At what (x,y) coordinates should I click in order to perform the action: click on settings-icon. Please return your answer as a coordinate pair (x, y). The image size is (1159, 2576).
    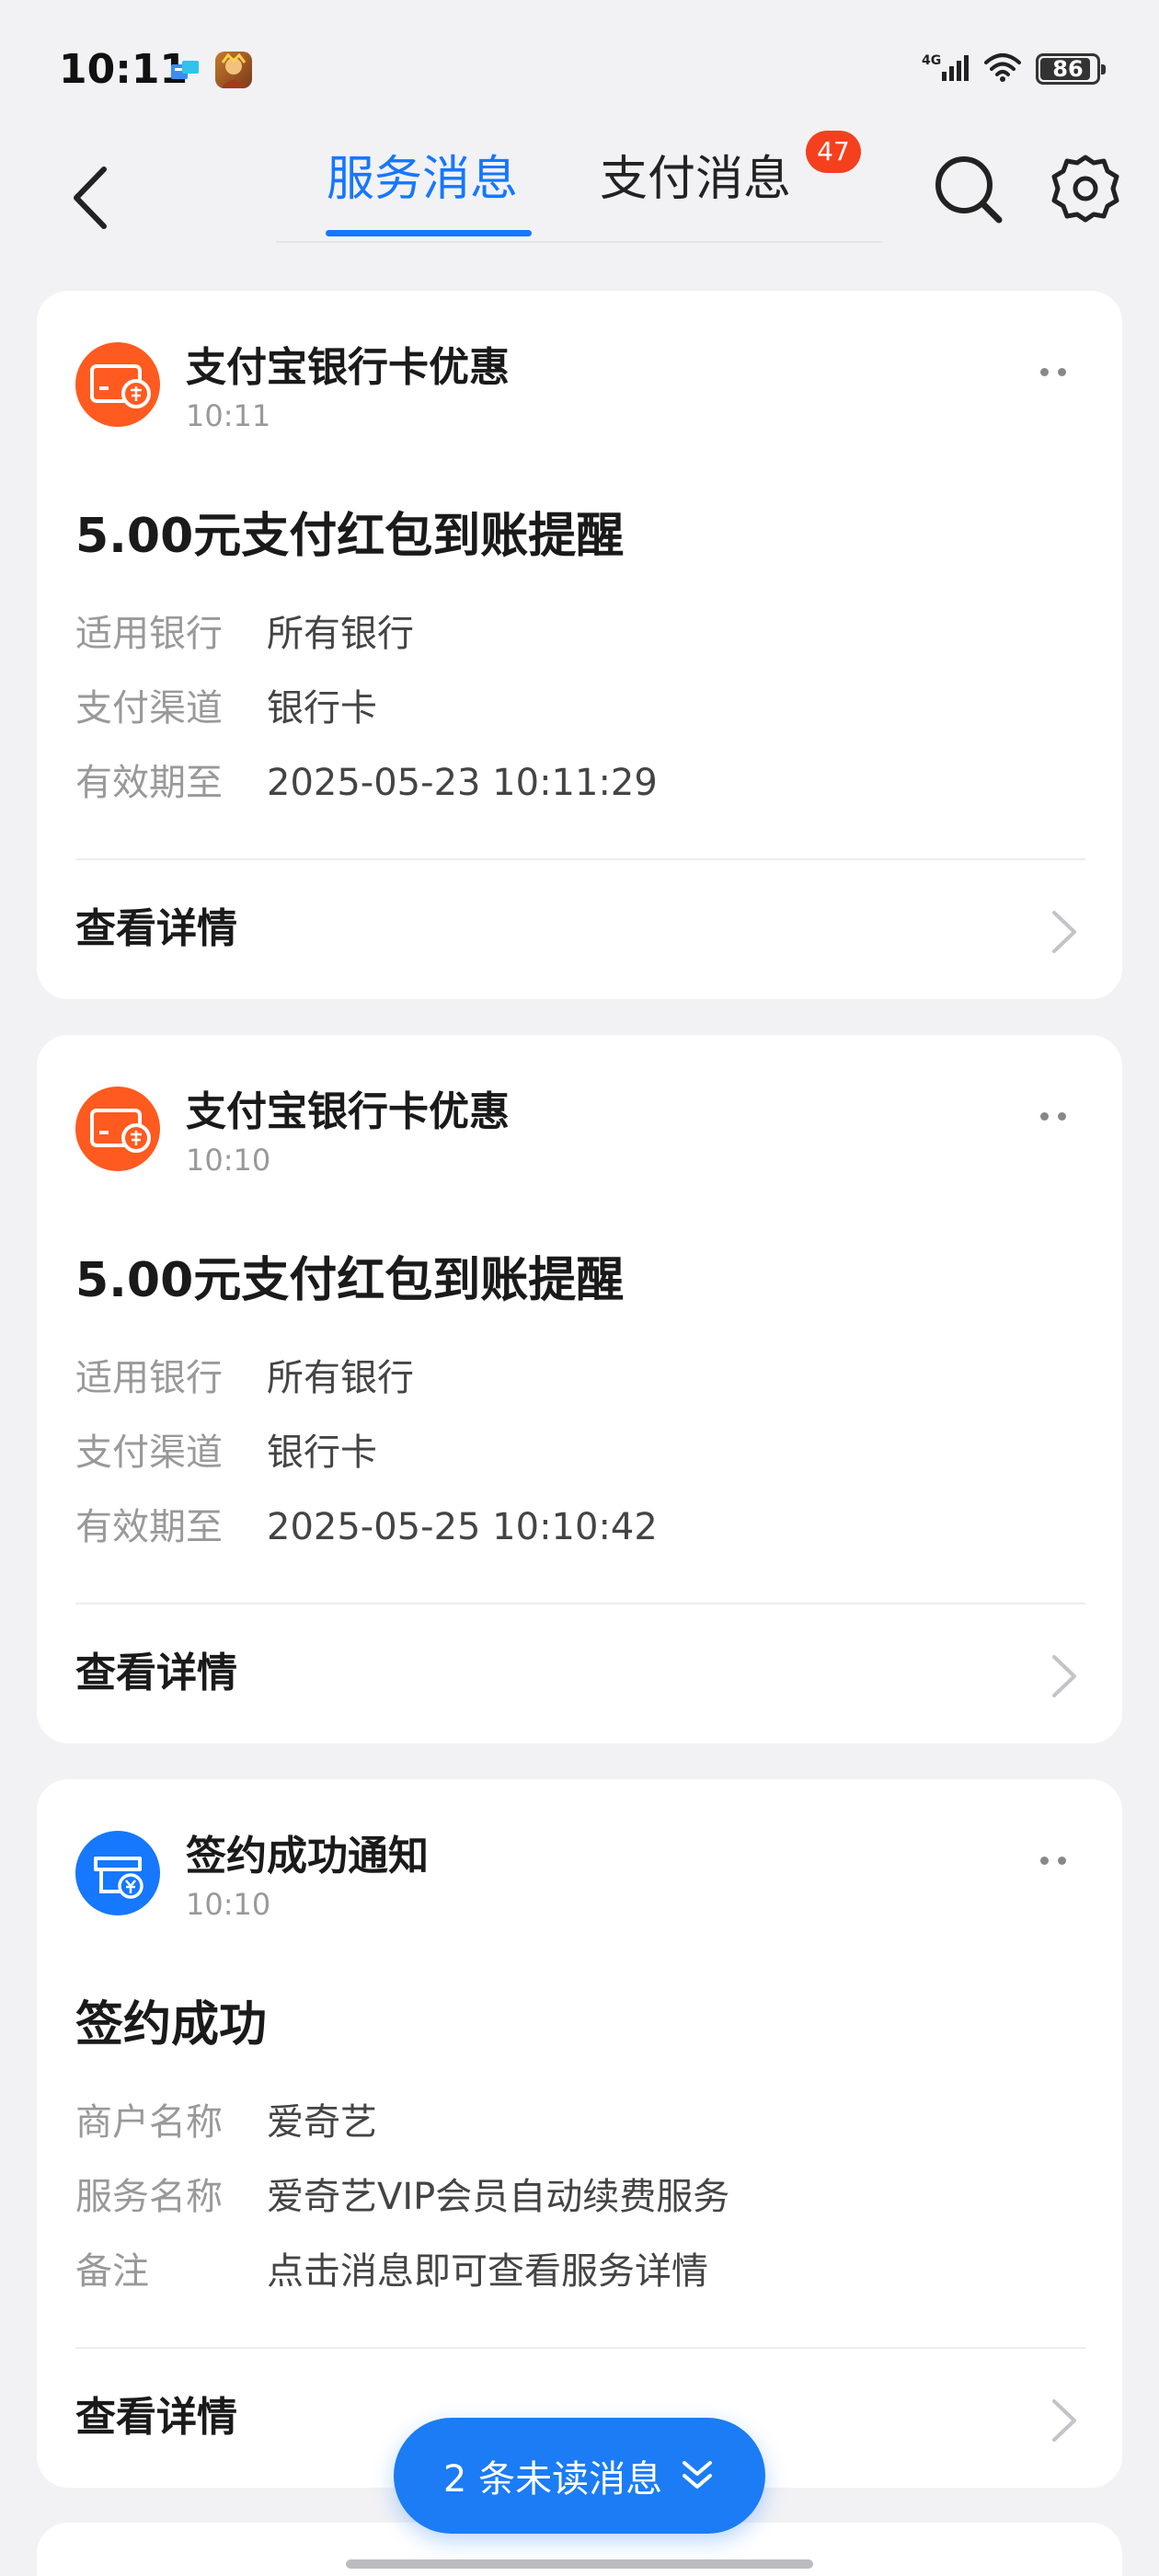
    Looking at the image, I should click on (1085, 189).